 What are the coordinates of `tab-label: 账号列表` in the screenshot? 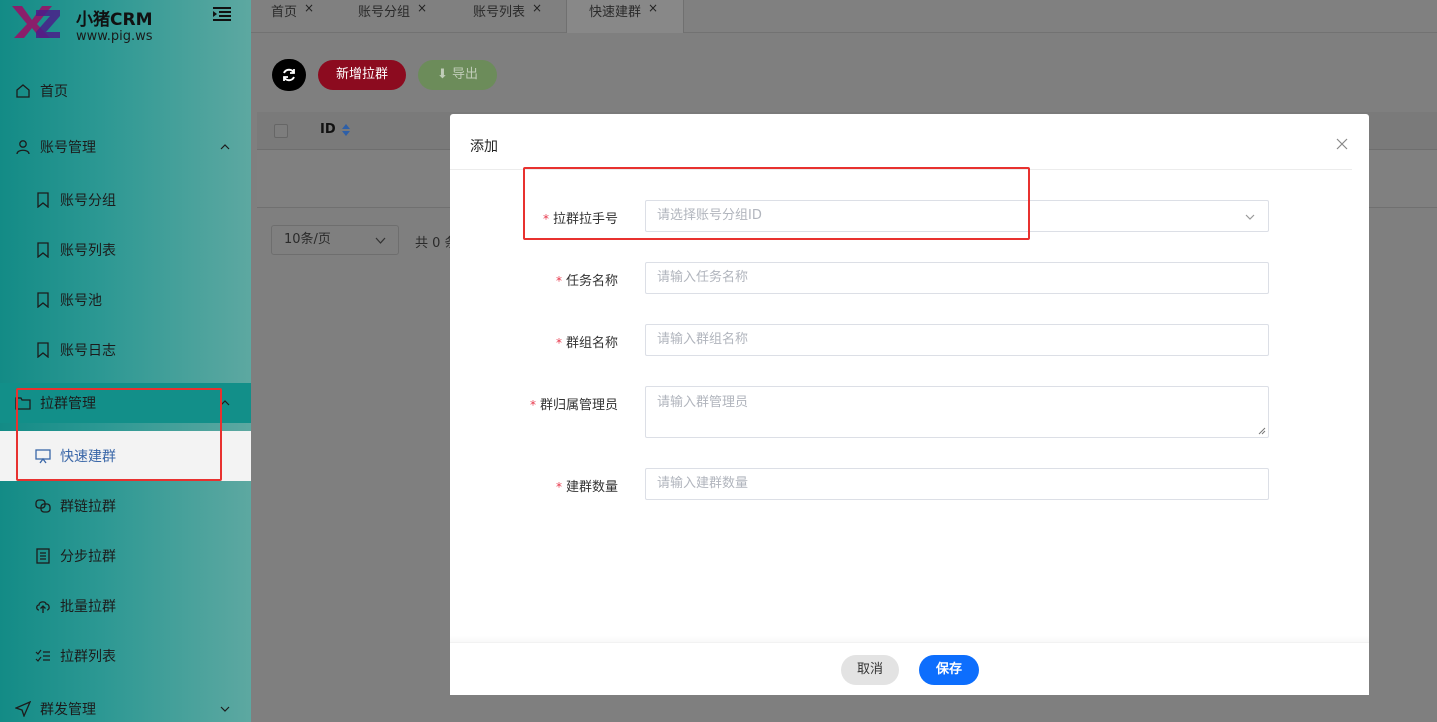 It's located at (499, 12).